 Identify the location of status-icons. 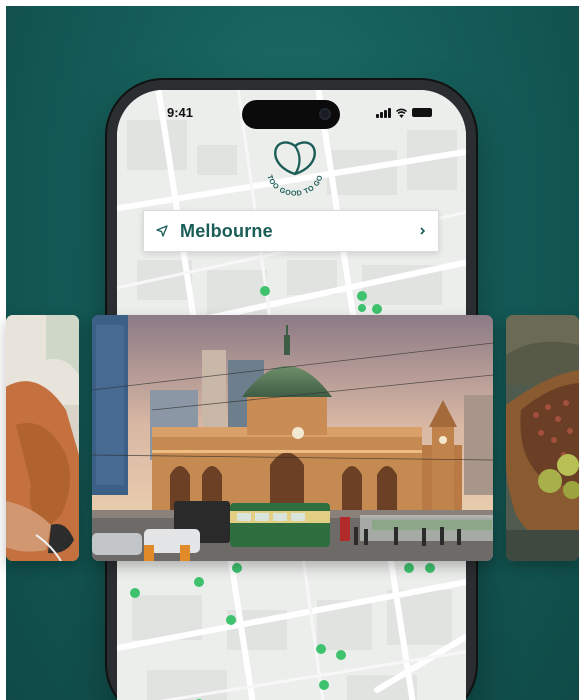
(404, 112).